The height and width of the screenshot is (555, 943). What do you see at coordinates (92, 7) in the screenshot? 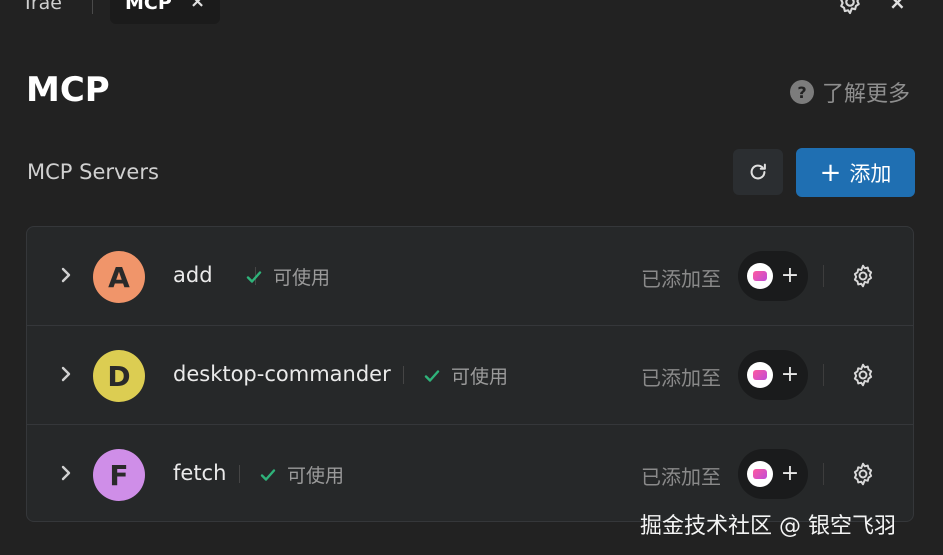
I see `tab-divider` at bounding box center [92, 7].